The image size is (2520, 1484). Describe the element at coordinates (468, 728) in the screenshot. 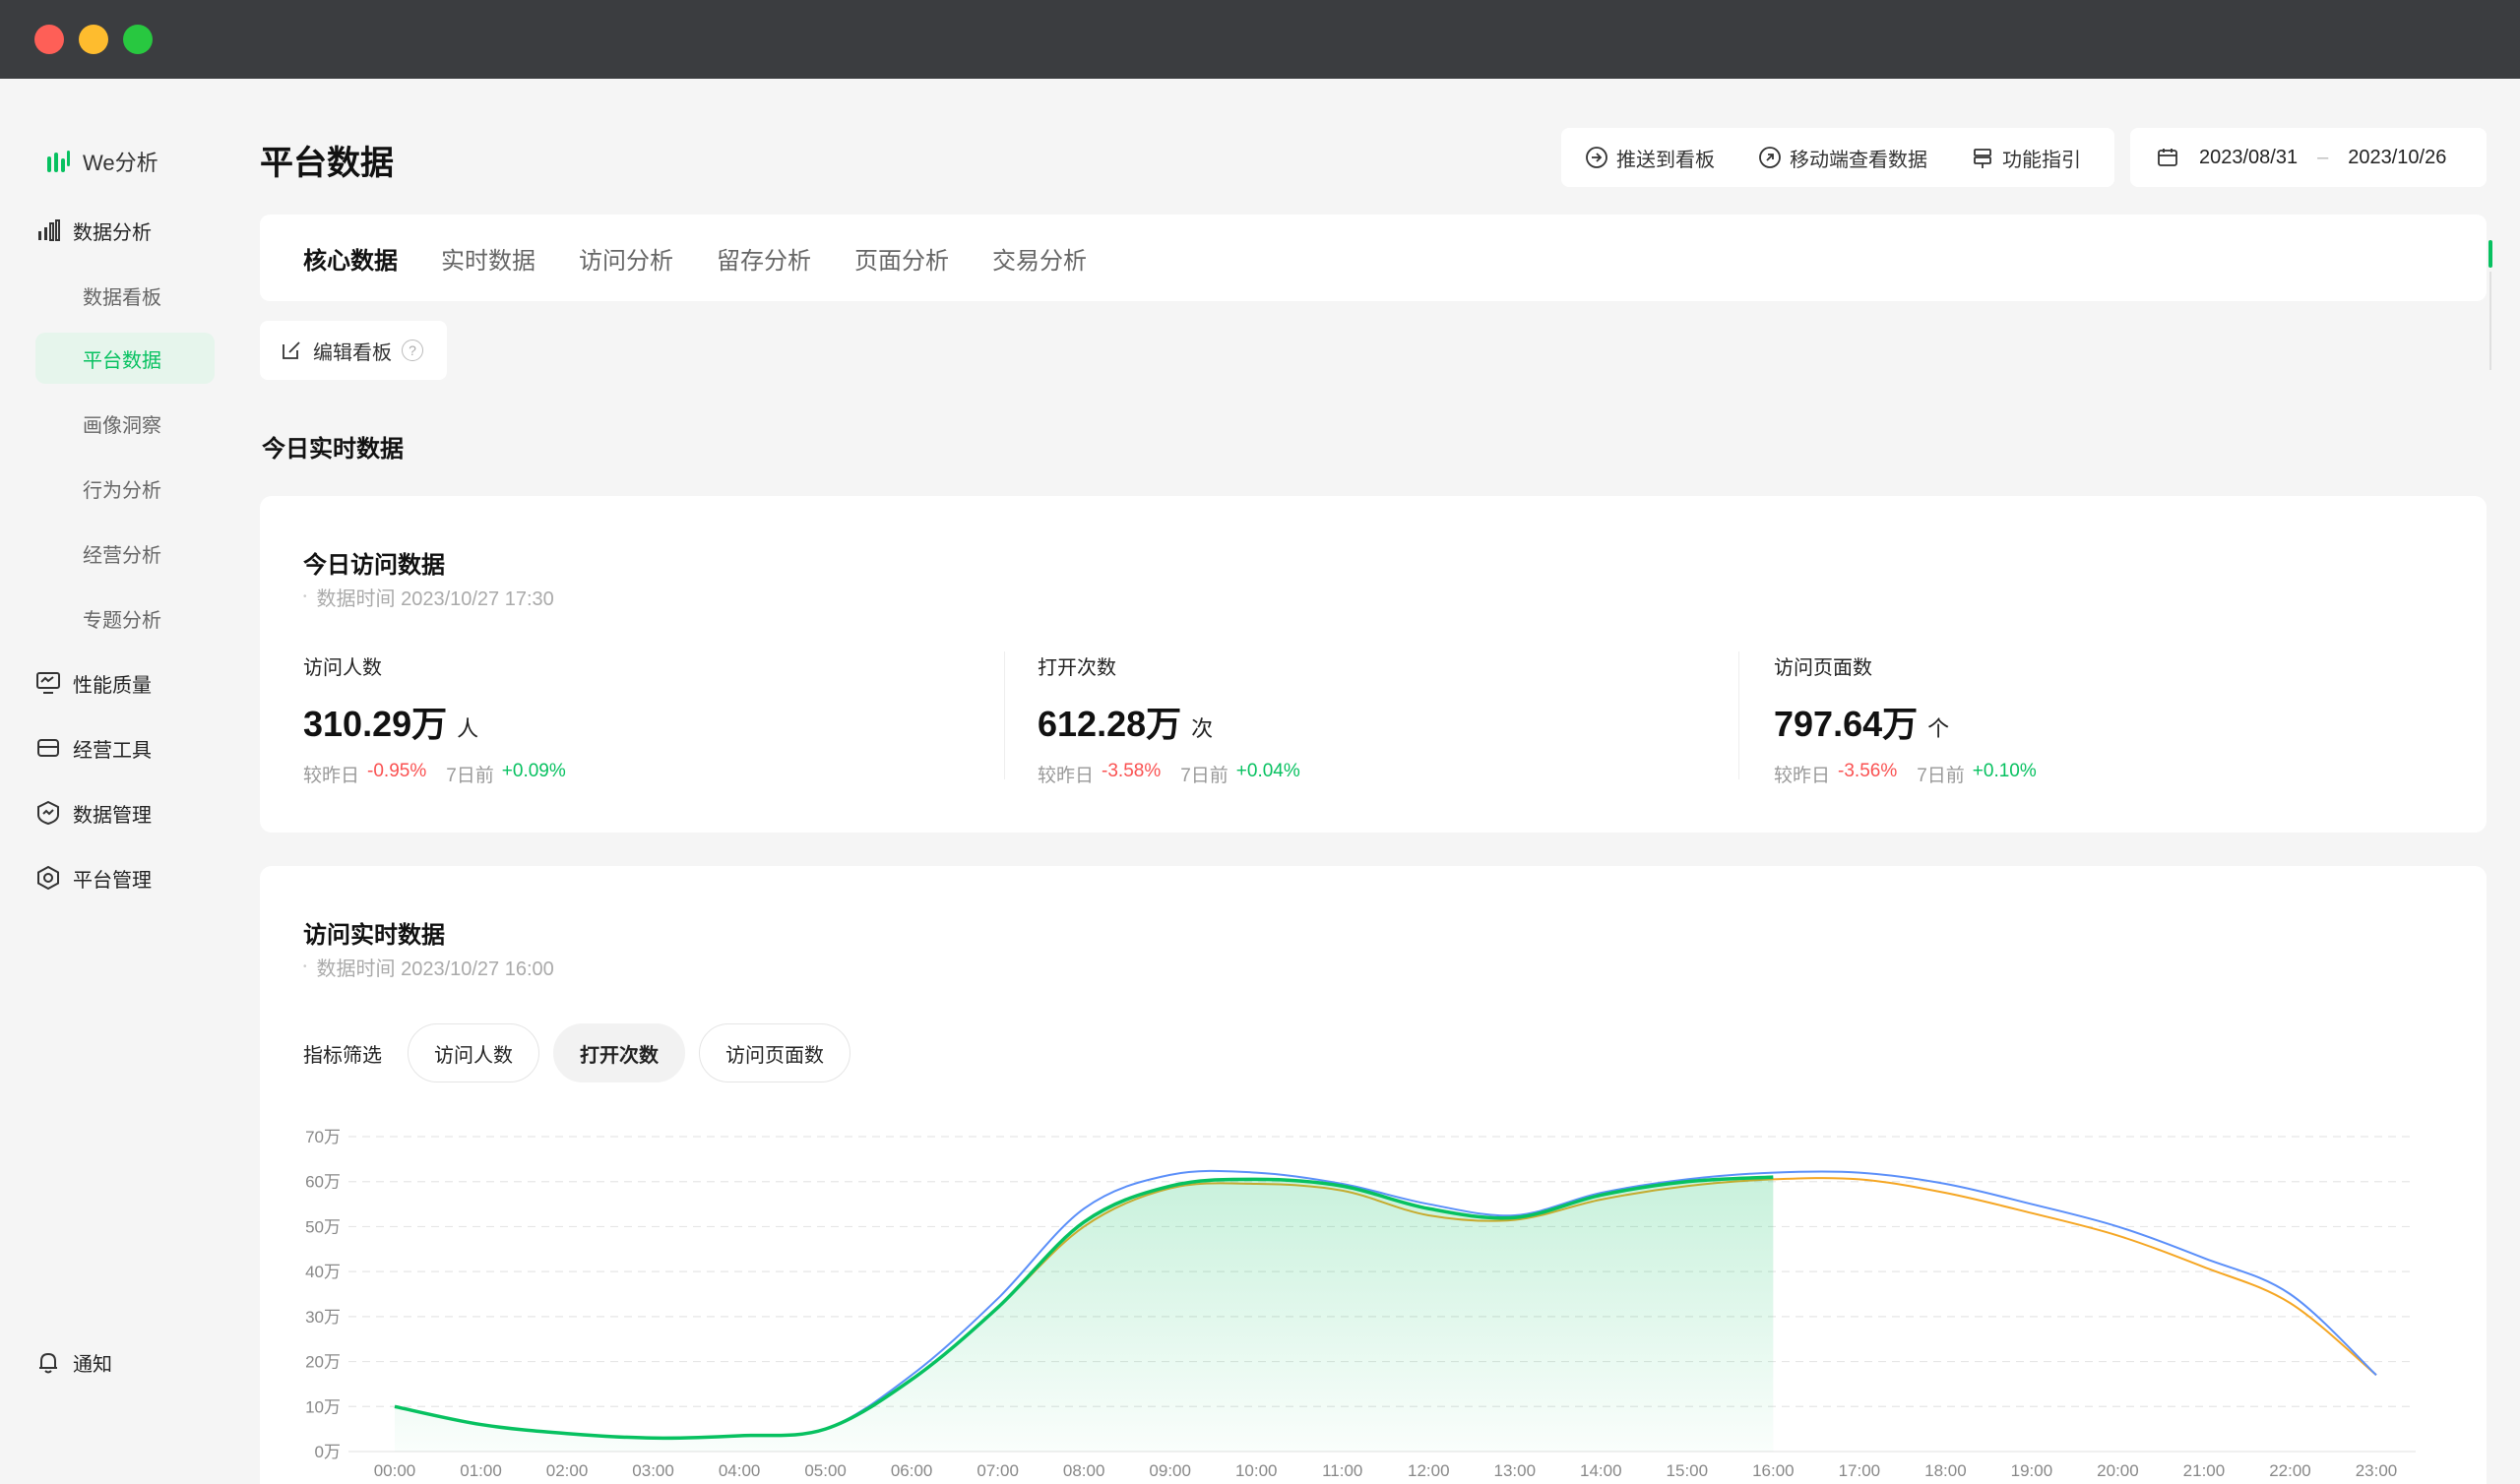

I see `metric-unit: 人` at that location.